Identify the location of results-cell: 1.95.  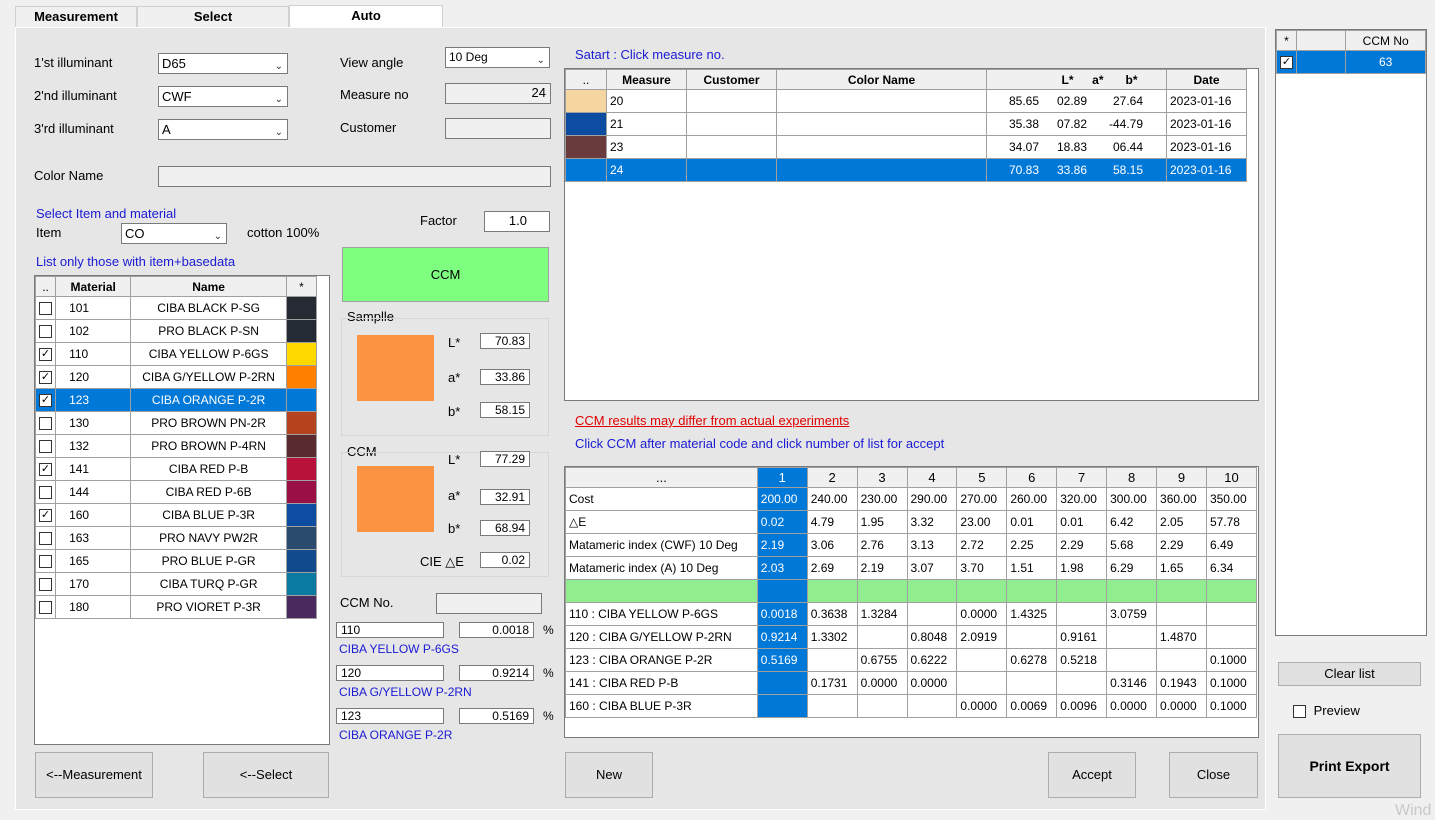
(882, 522).